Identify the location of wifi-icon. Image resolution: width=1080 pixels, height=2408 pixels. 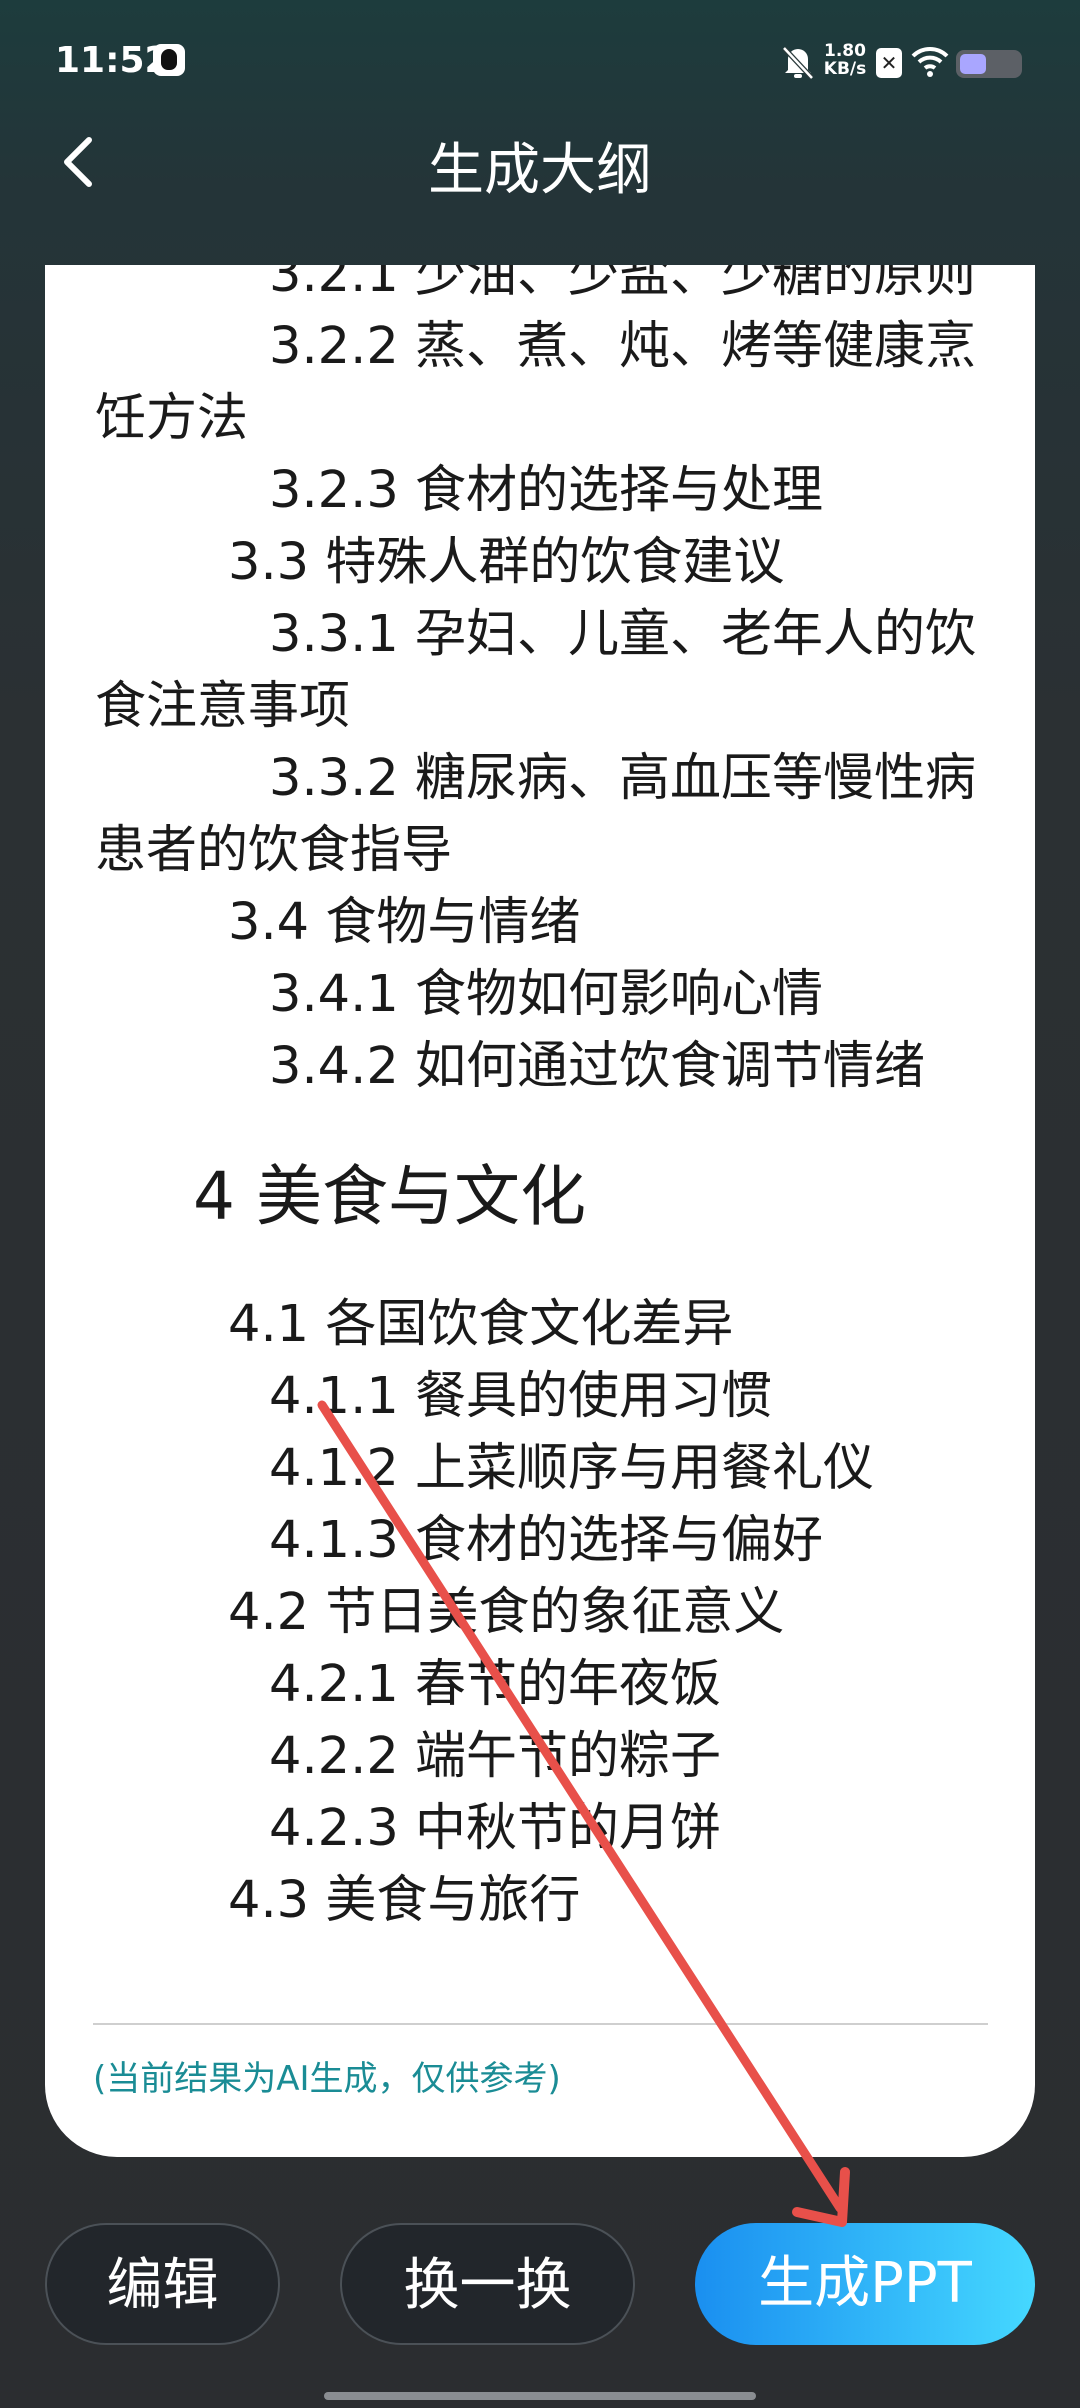
(930, 62).